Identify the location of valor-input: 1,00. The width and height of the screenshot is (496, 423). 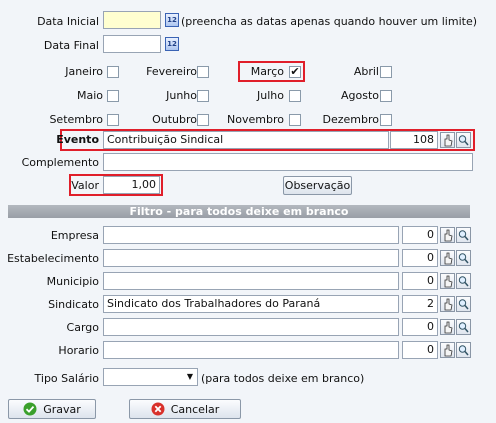
(131, 185).